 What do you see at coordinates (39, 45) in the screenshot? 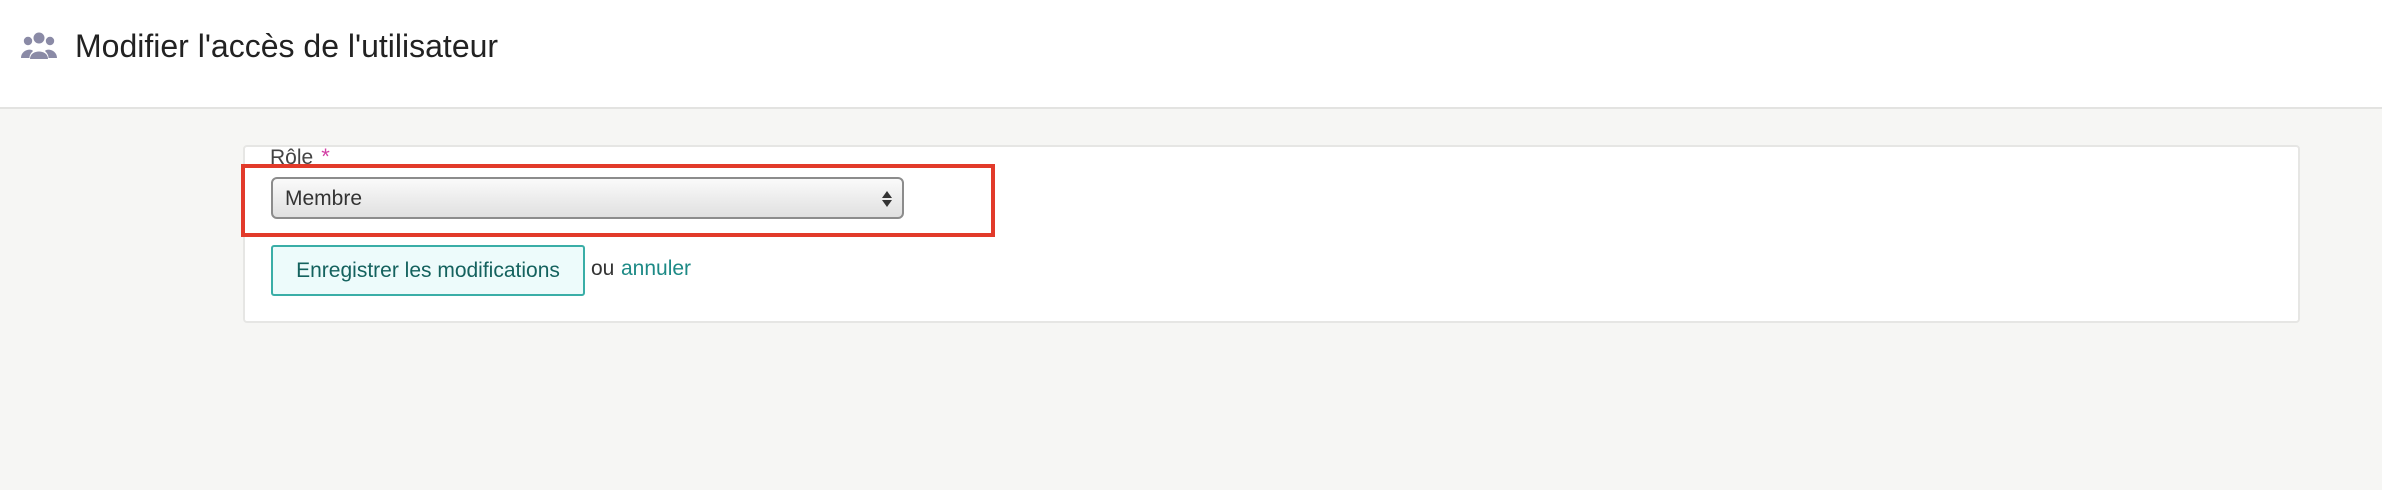
I see `users-group-icon` at bounding box center [39, 45].